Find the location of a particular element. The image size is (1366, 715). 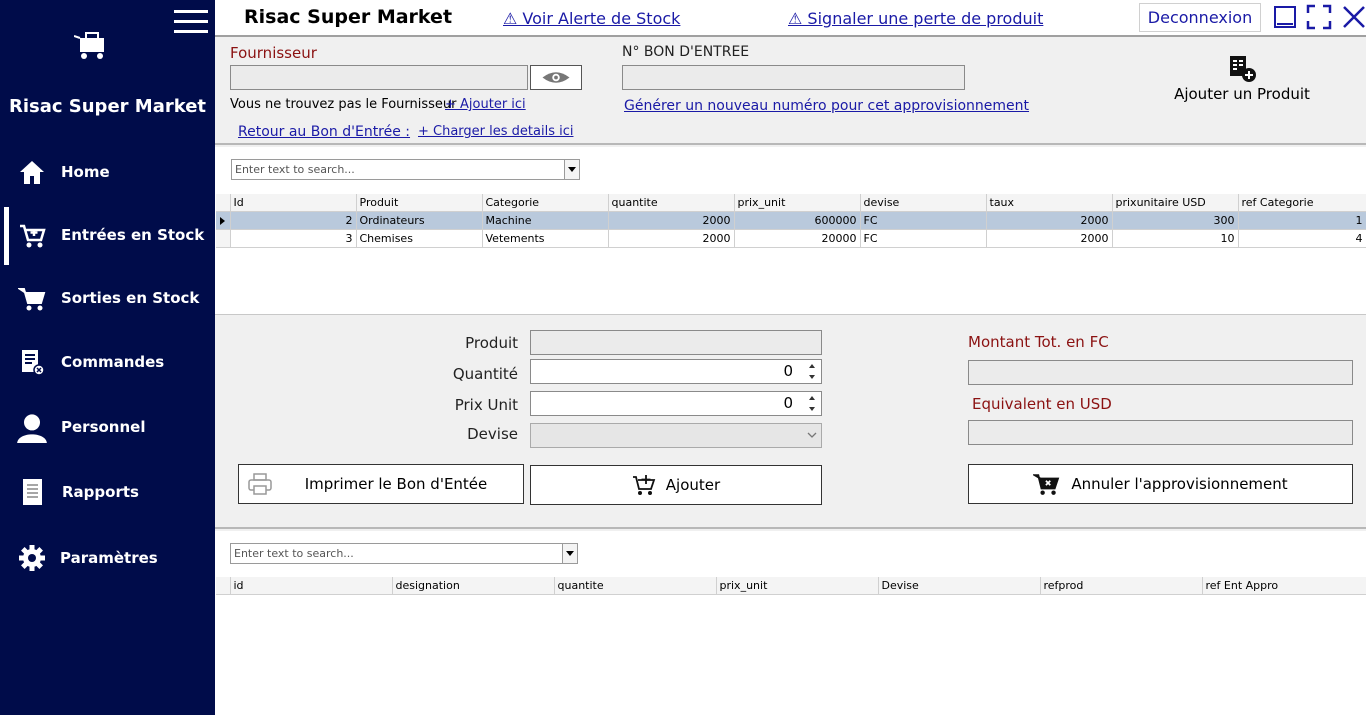

maximize-icon is located at coordinates (1319, 17).